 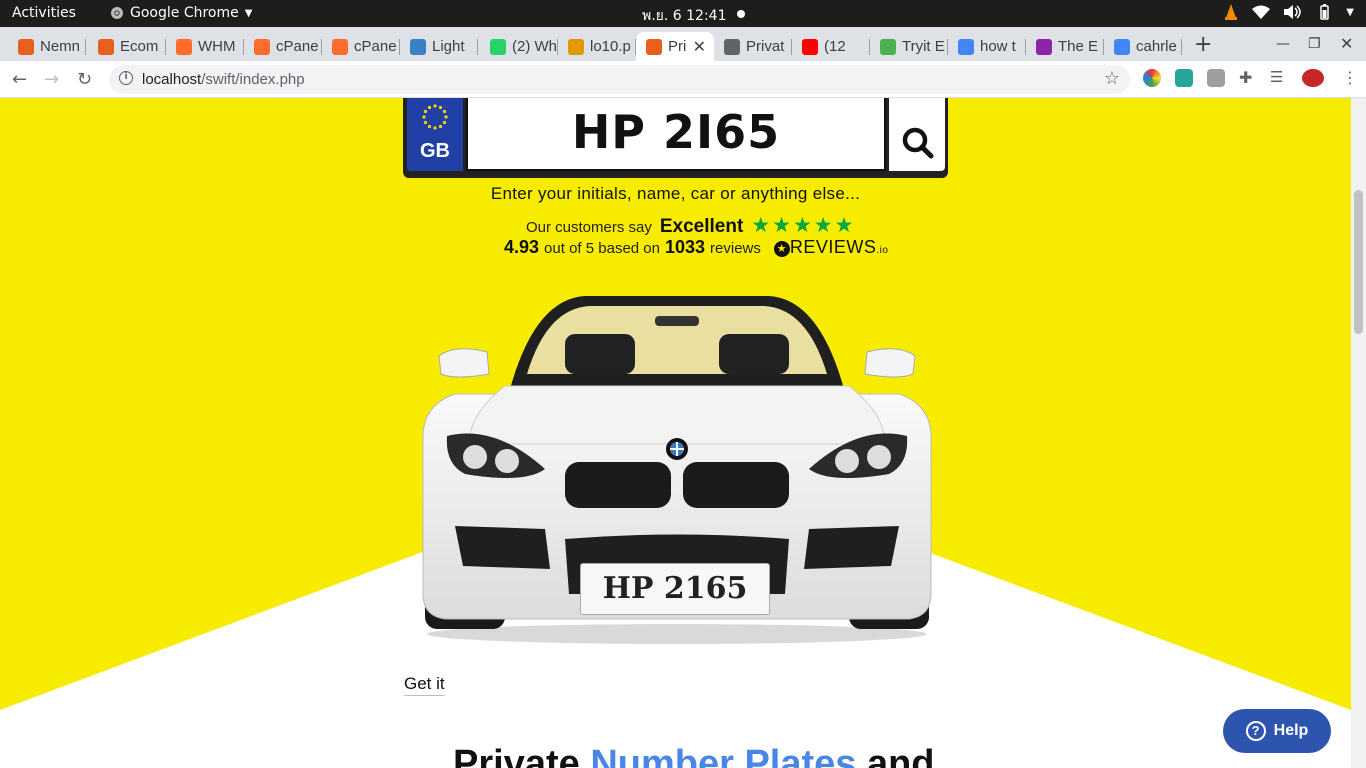 I want to click on plate-country-code: GB, so click(x=435, y=151).